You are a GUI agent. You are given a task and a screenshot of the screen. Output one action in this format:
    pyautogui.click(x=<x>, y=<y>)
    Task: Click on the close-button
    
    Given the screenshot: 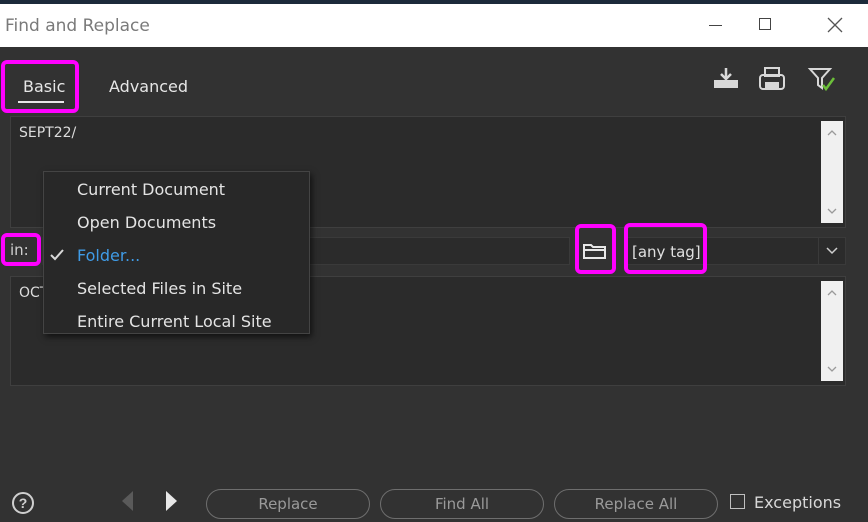 What is the action you would take?
    pyautogui.click(x=835, y=25)
    